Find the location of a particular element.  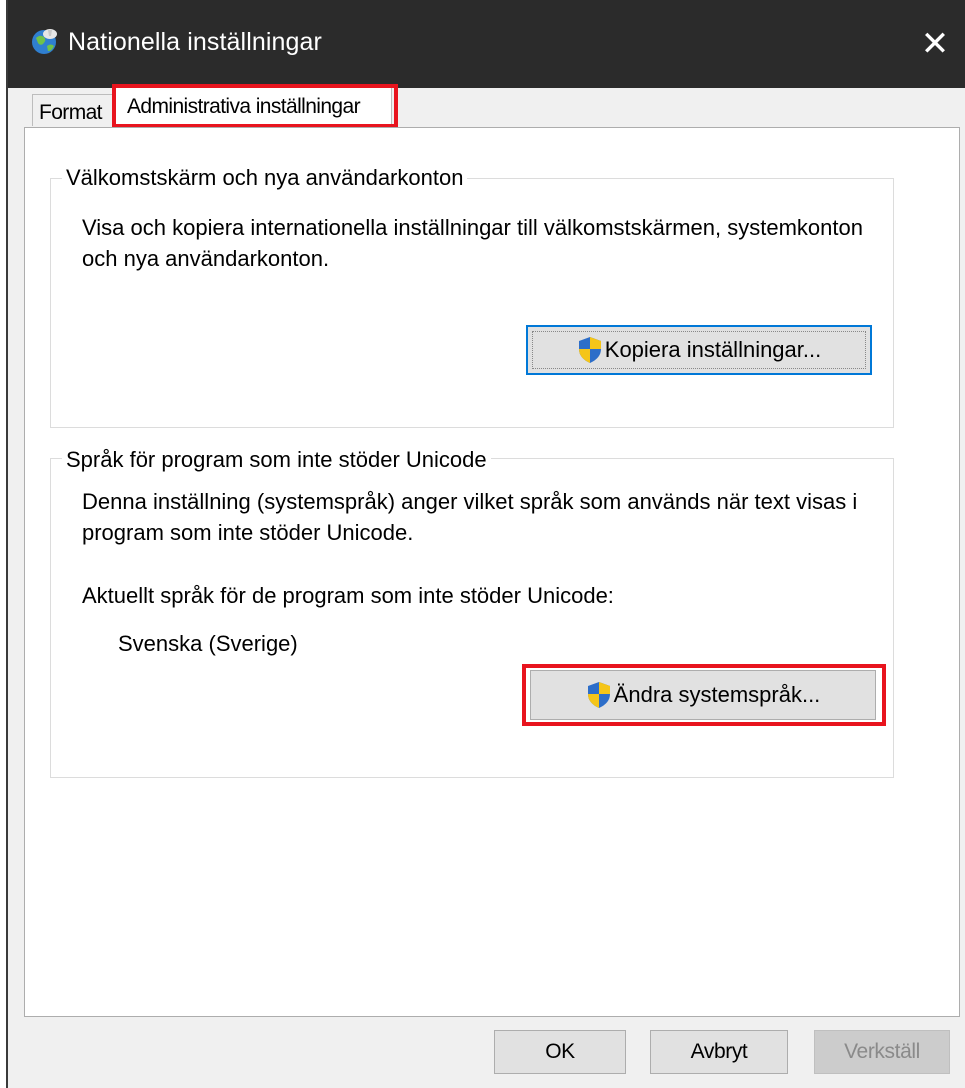

ok-button: OK is located at coordinates (560, 1052).